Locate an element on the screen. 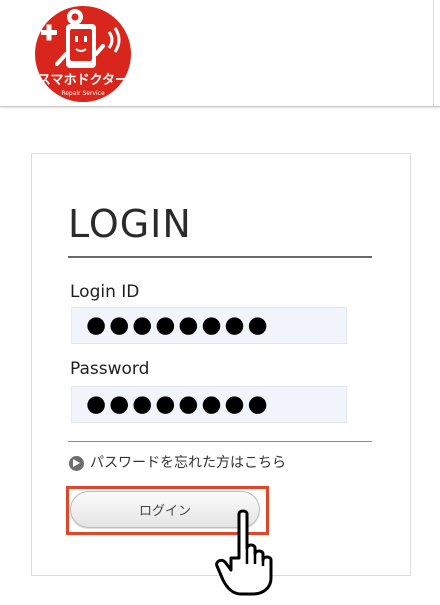 Image resolution: width=440 pixels, height=605 pixels. doctor-logo-icon: スマホドクター Repair Service is located at coordinates (83, 54).